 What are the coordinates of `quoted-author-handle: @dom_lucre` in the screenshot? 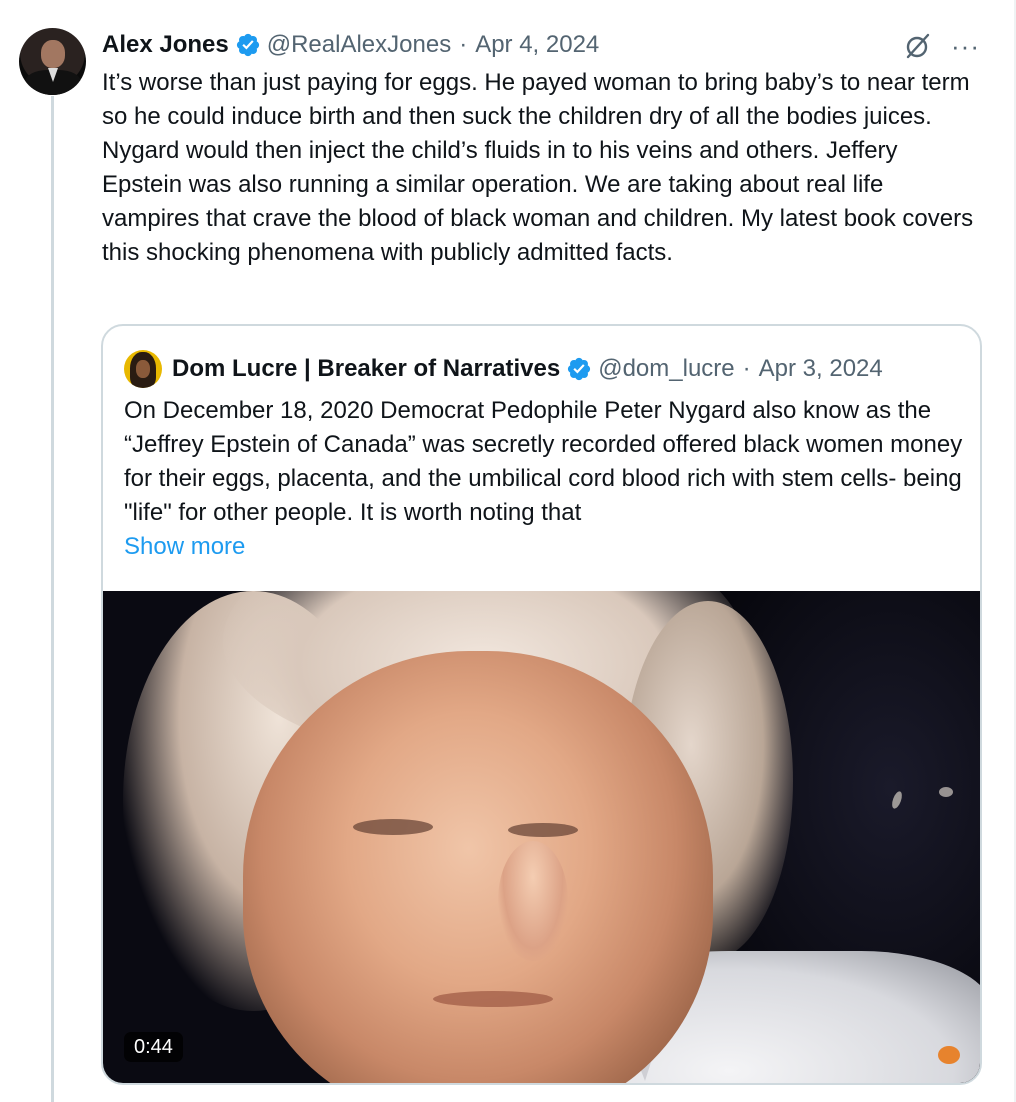 It's located at (666, 369).